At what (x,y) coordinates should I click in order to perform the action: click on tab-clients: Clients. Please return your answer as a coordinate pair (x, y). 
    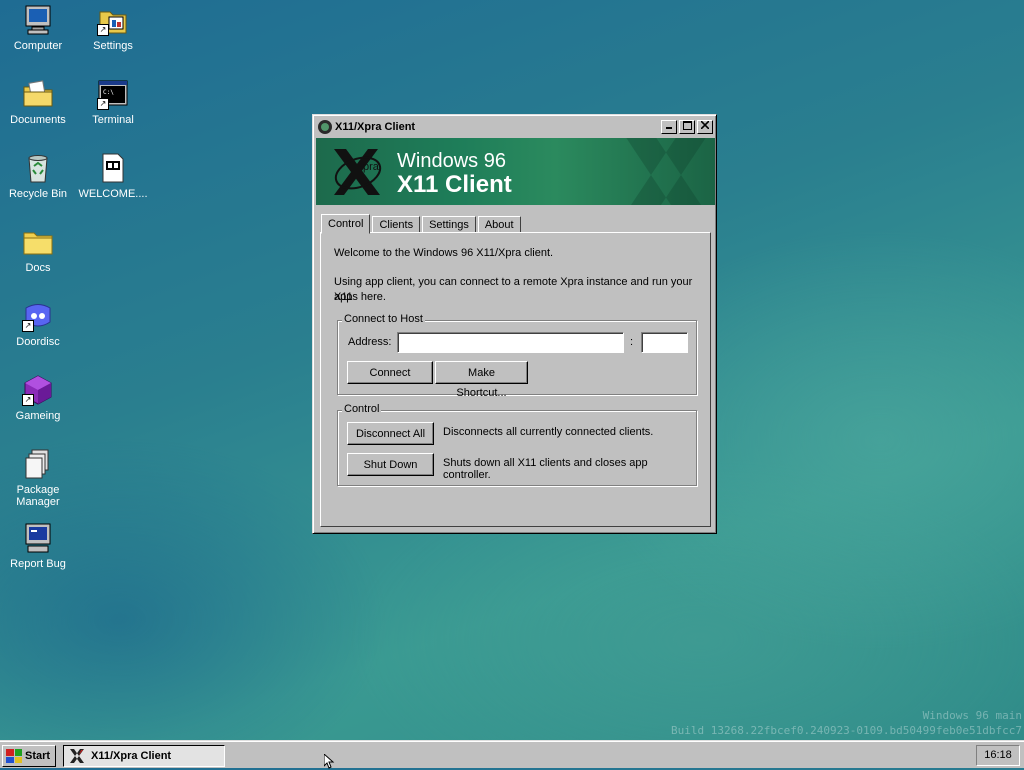
    Looking at the image, I should click on (396, 224).